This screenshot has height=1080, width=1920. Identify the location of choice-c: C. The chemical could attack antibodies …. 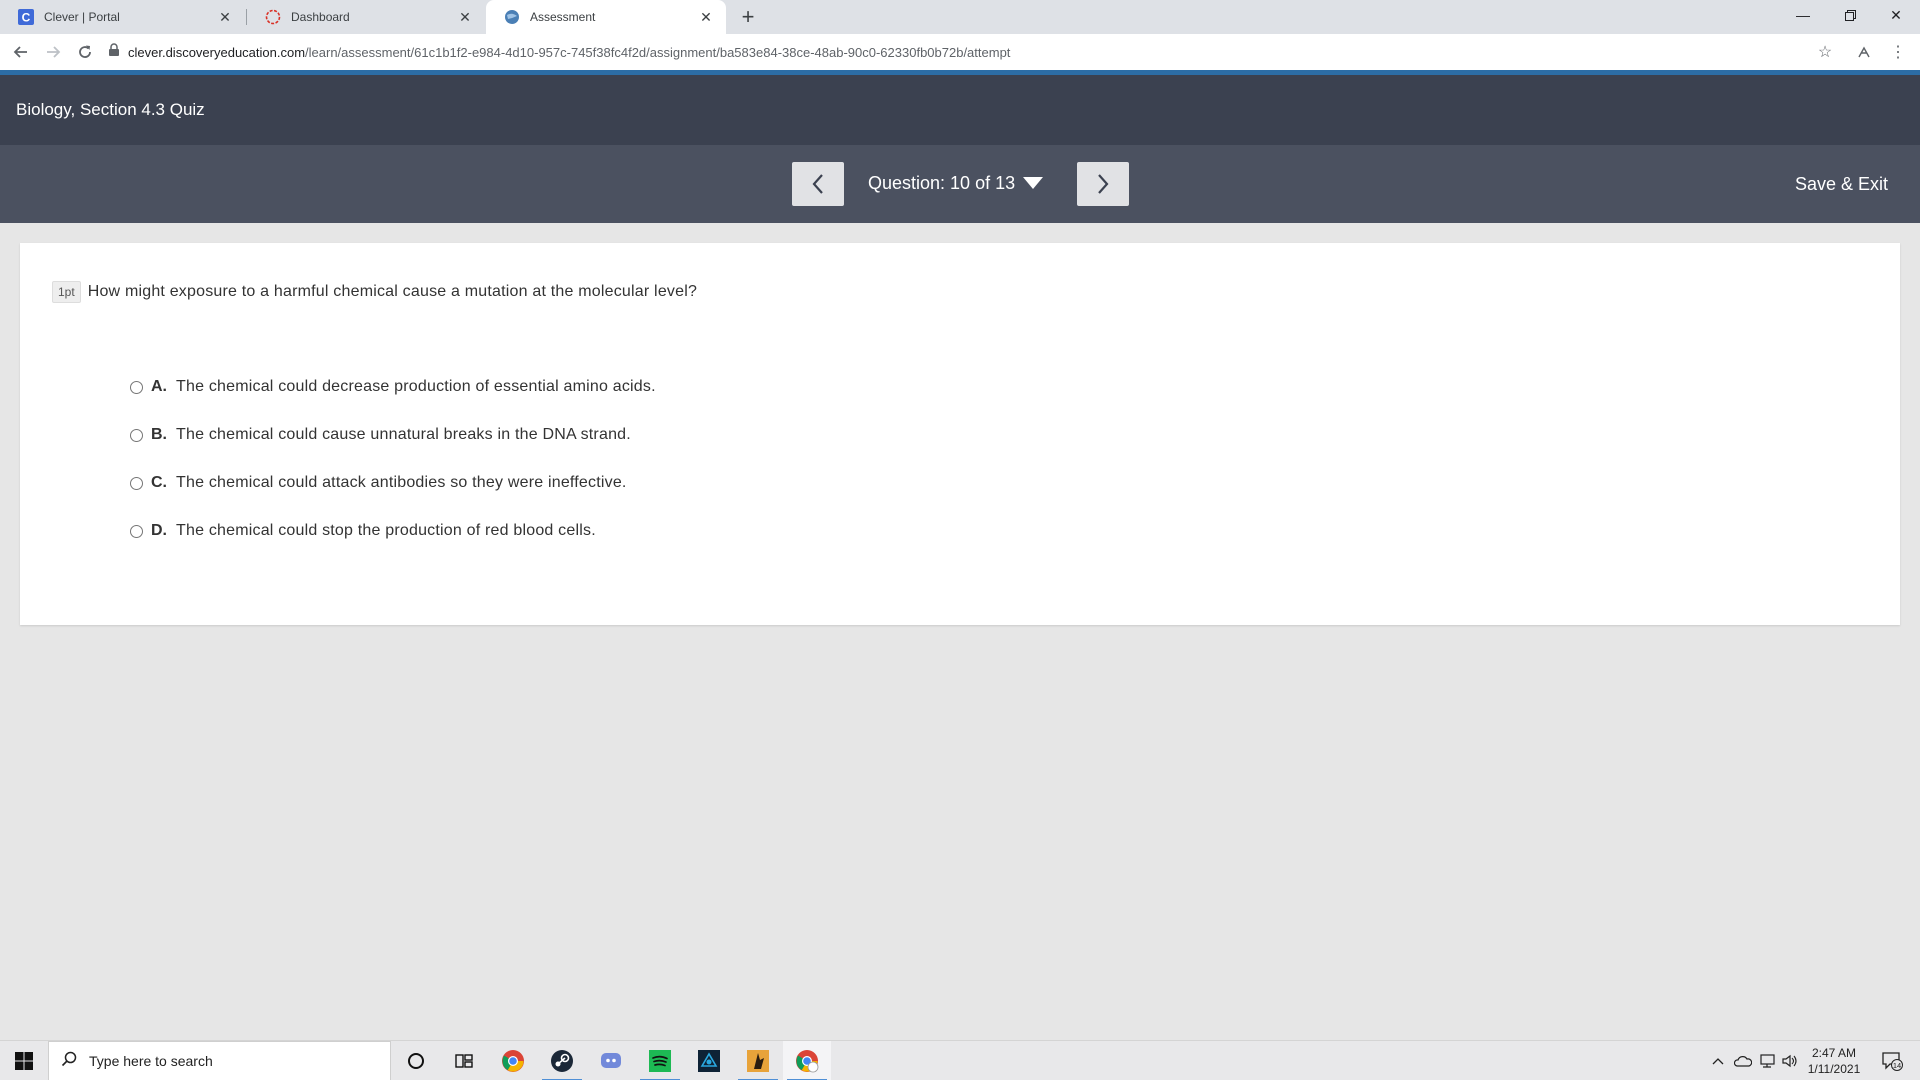
(393, 483).